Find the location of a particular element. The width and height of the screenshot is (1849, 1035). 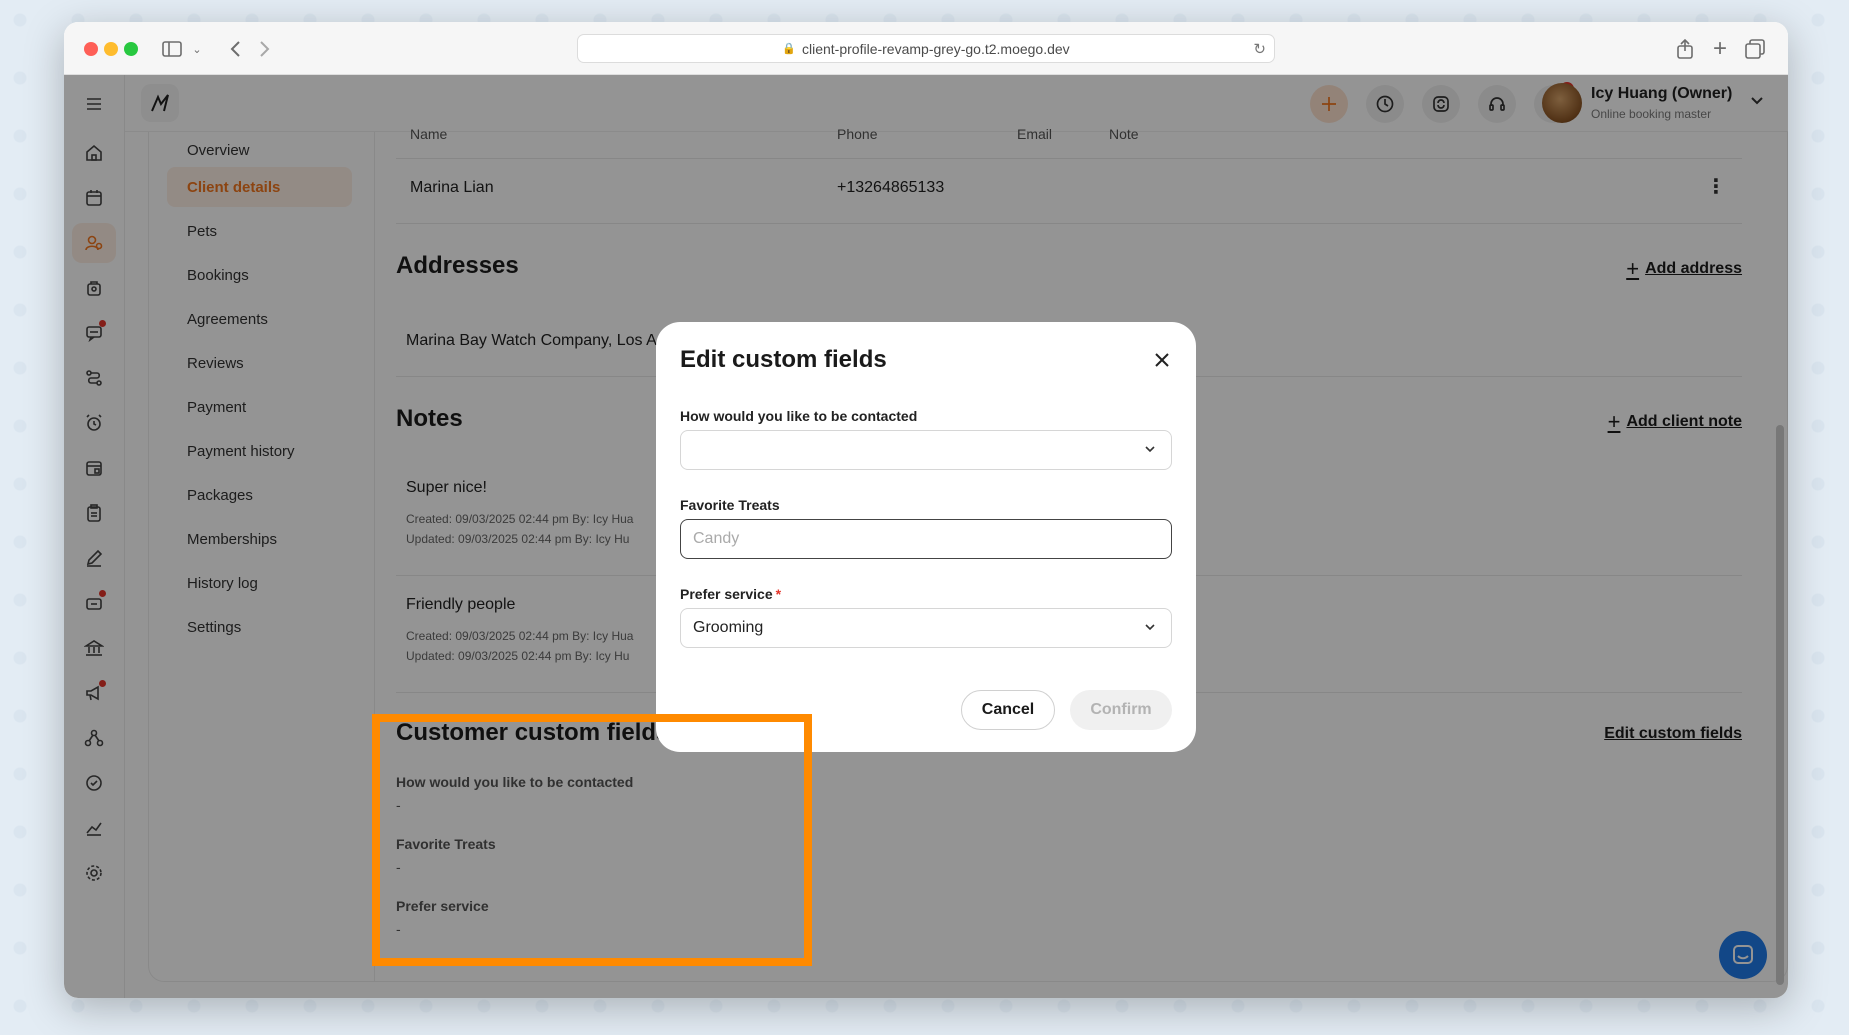

close-window-button is located at coordinates (91, 49).